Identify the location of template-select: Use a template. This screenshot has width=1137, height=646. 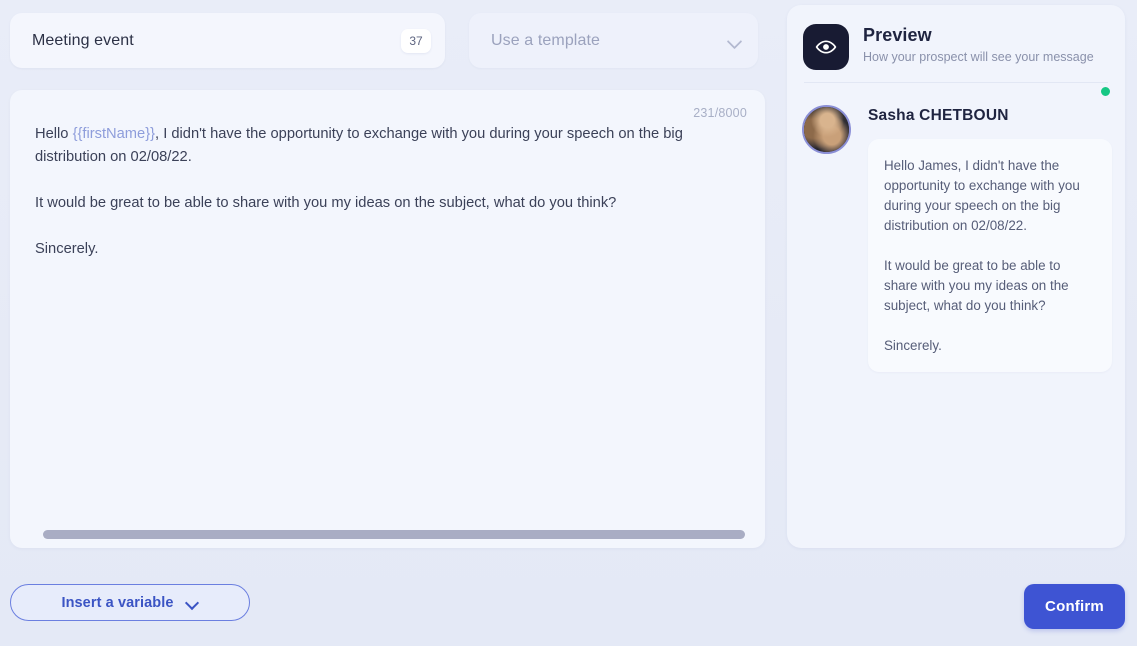
(613, 40).